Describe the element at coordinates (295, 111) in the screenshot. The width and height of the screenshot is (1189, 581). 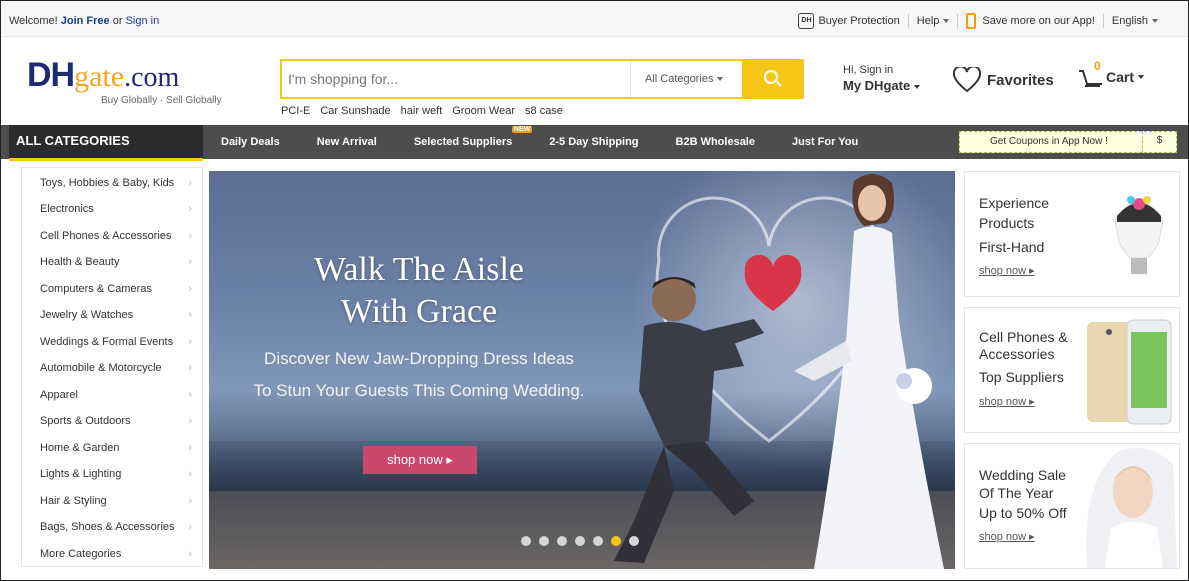
I see `hot-search-term: PCI-E` at that location.